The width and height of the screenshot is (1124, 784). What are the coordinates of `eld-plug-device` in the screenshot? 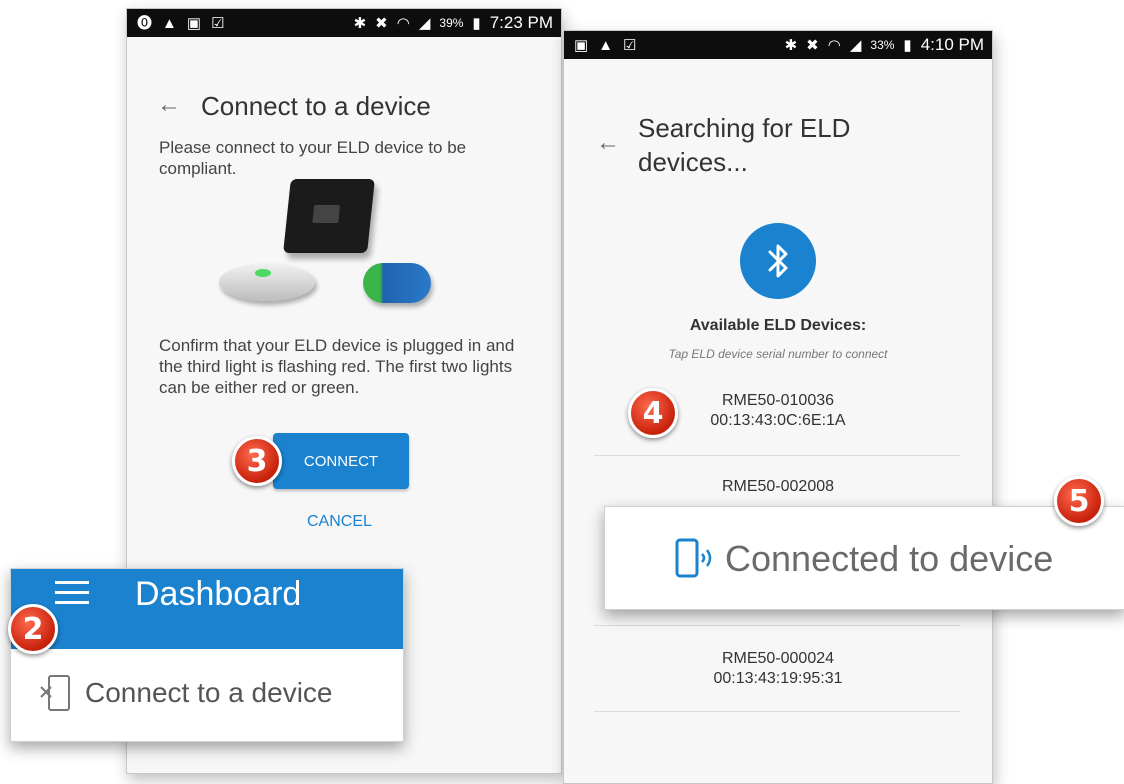 It's located at (397, 283).